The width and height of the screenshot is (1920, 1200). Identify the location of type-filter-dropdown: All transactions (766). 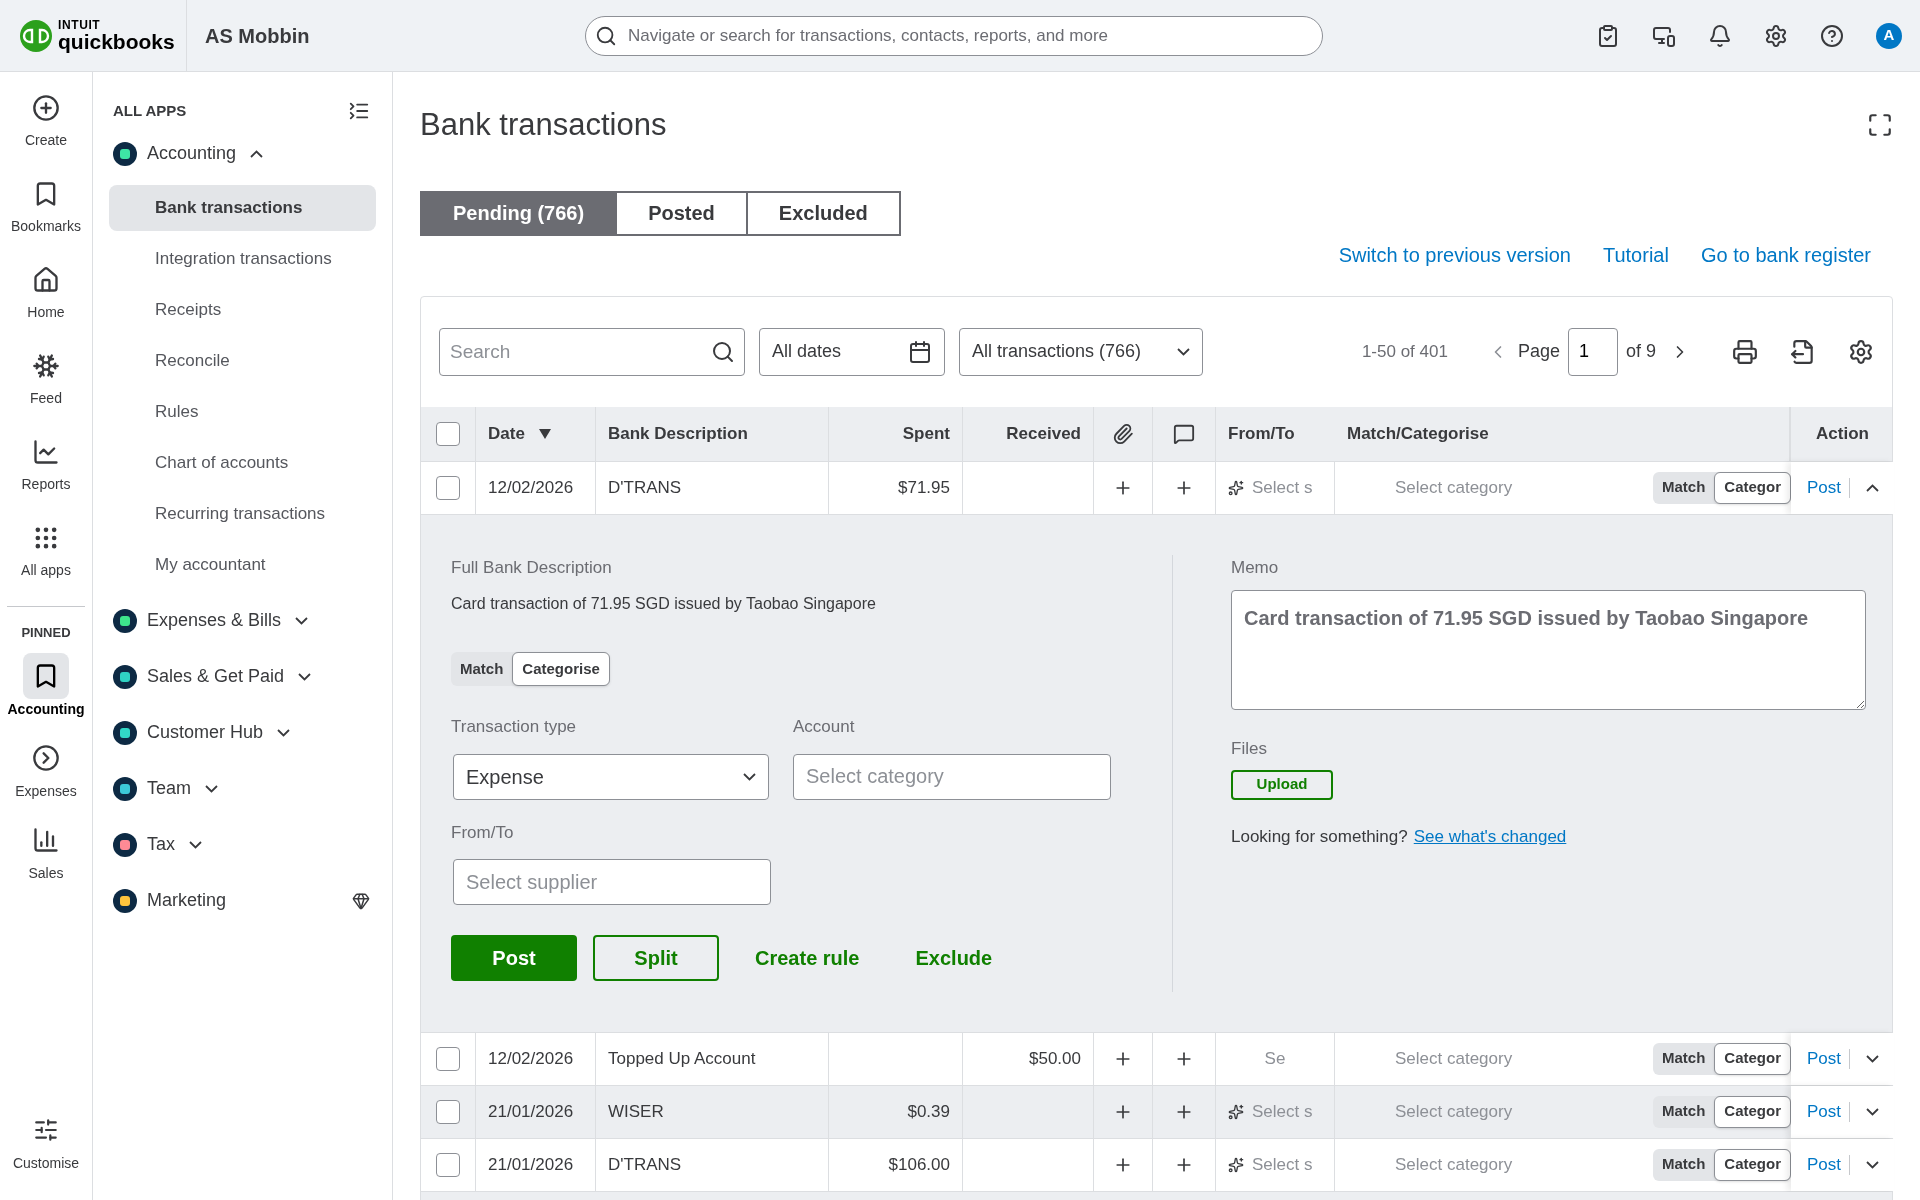
(1081, 351).